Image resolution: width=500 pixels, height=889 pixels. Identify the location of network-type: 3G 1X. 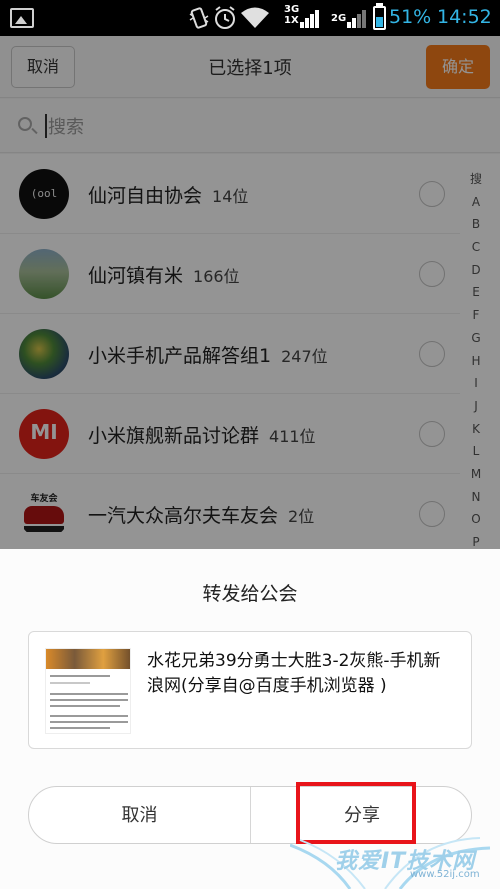
(292, 15).